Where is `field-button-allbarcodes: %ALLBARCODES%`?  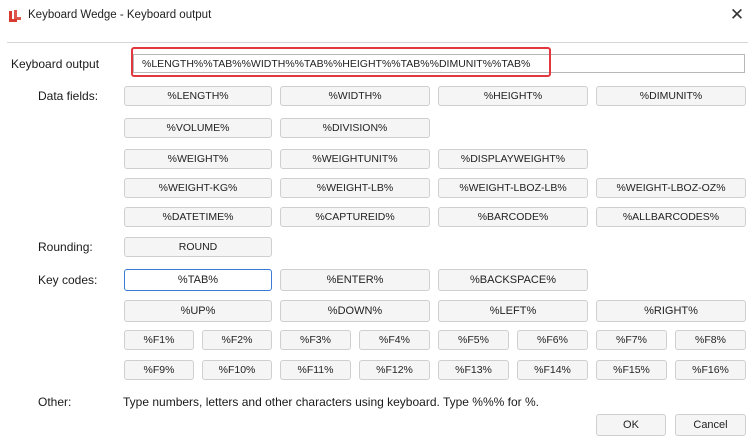 field-button-allbarcodes: %ALLBARCODES% is located at coordinates (671, 217).